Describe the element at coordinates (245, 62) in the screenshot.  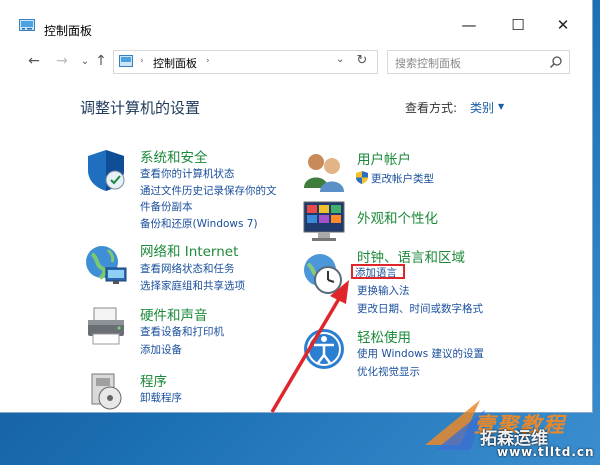
I see `address-bar: › 控制面板 › ⌄` at that location.